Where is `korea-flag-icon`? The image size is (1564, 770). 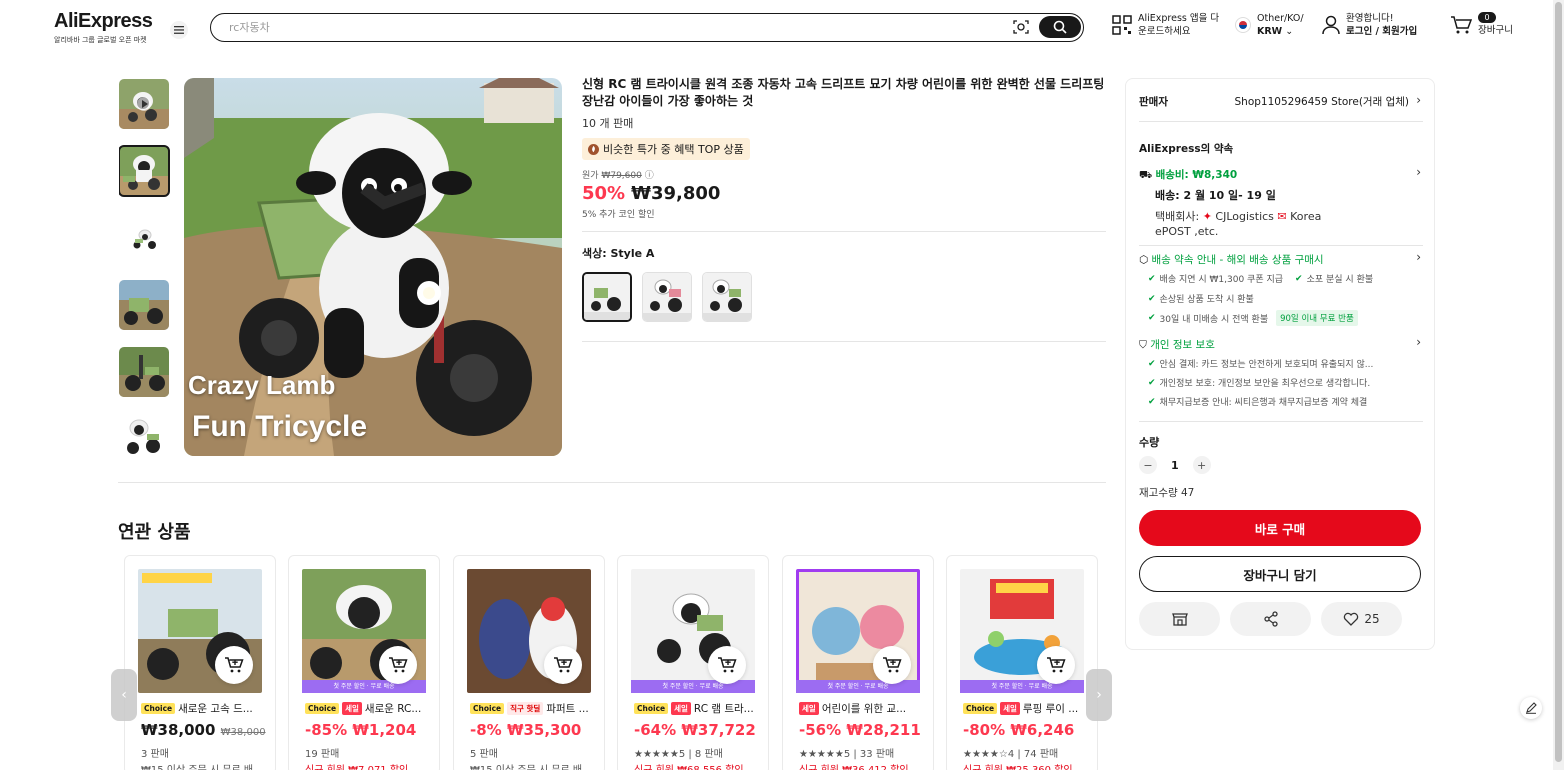
korea-flag-icon is located at coordinates (1243, 25).